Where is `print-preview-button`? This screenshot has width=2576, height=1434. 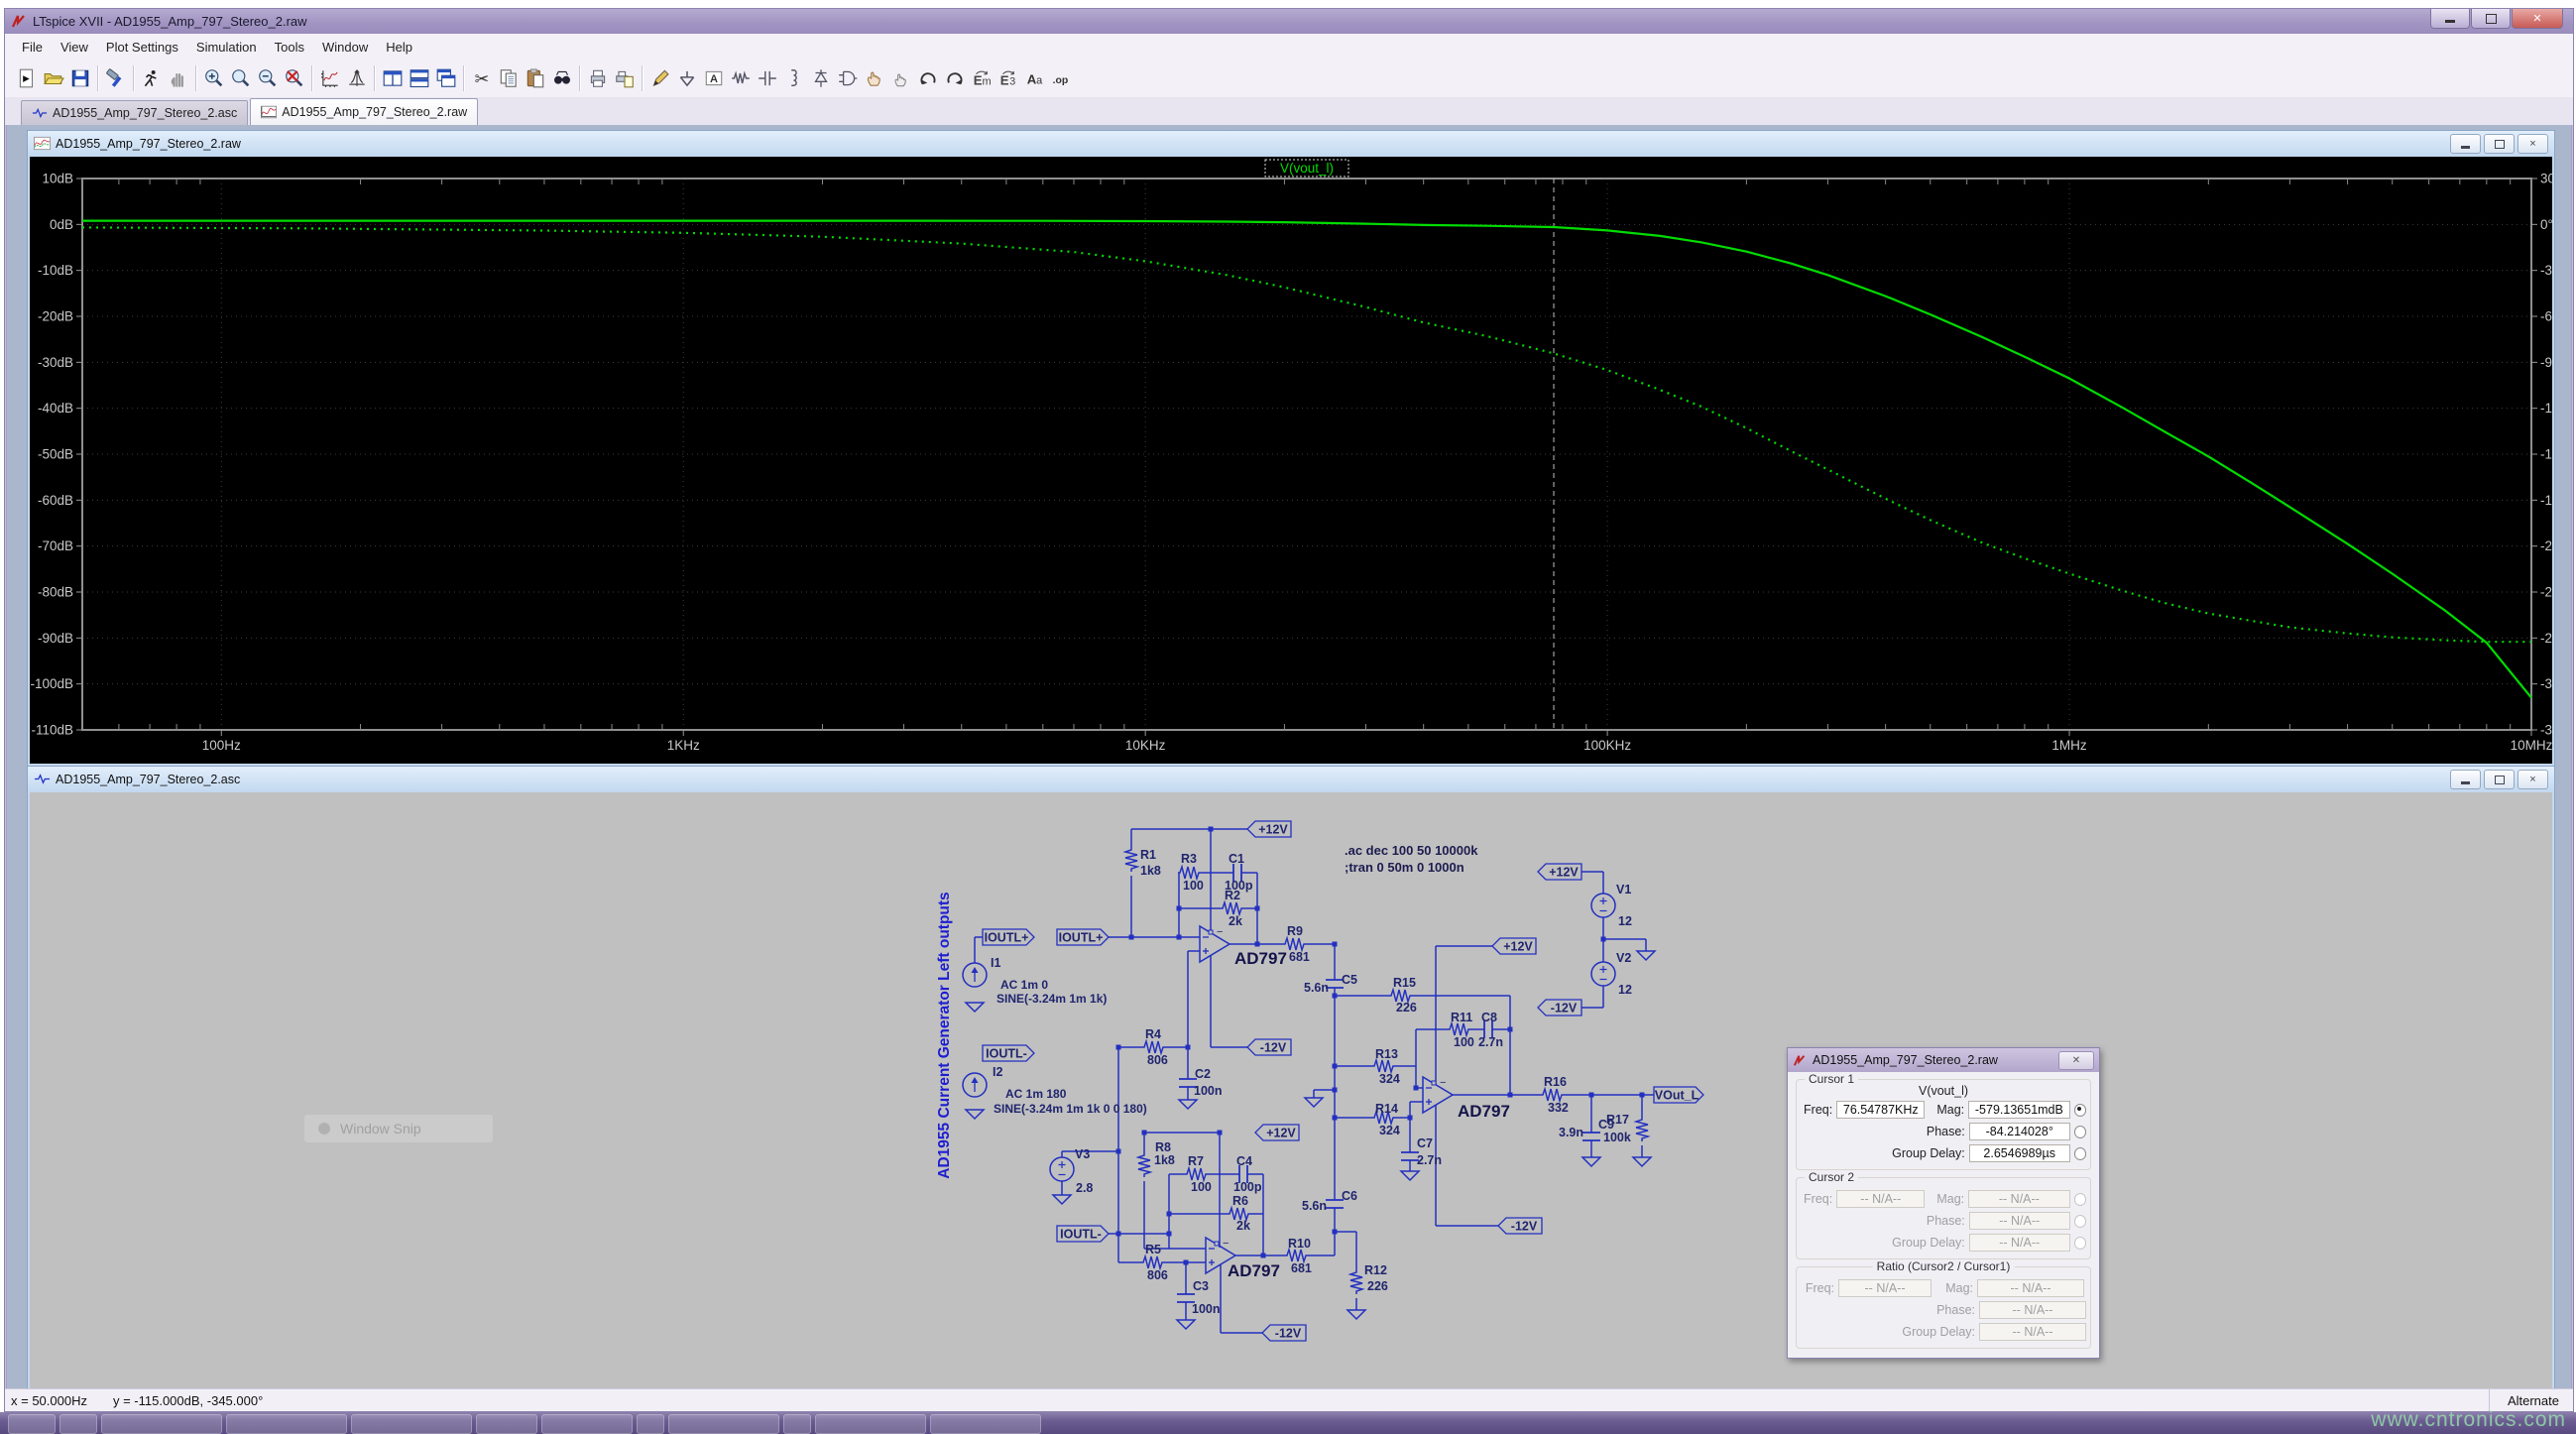 print-preview-button is located at coordinates (624, 78).